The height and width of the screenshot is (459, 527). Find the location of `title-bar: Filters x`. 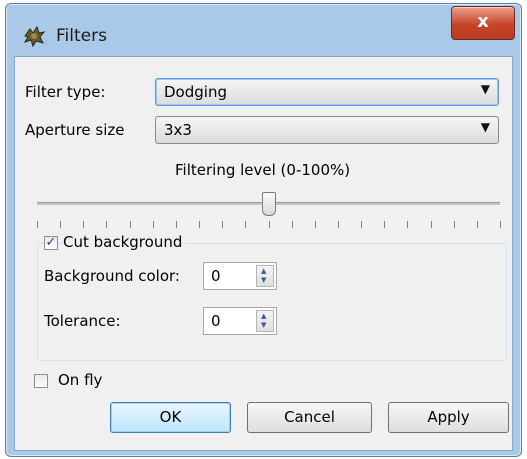

title-bar: Filters x is located at coordinates (263, 30).